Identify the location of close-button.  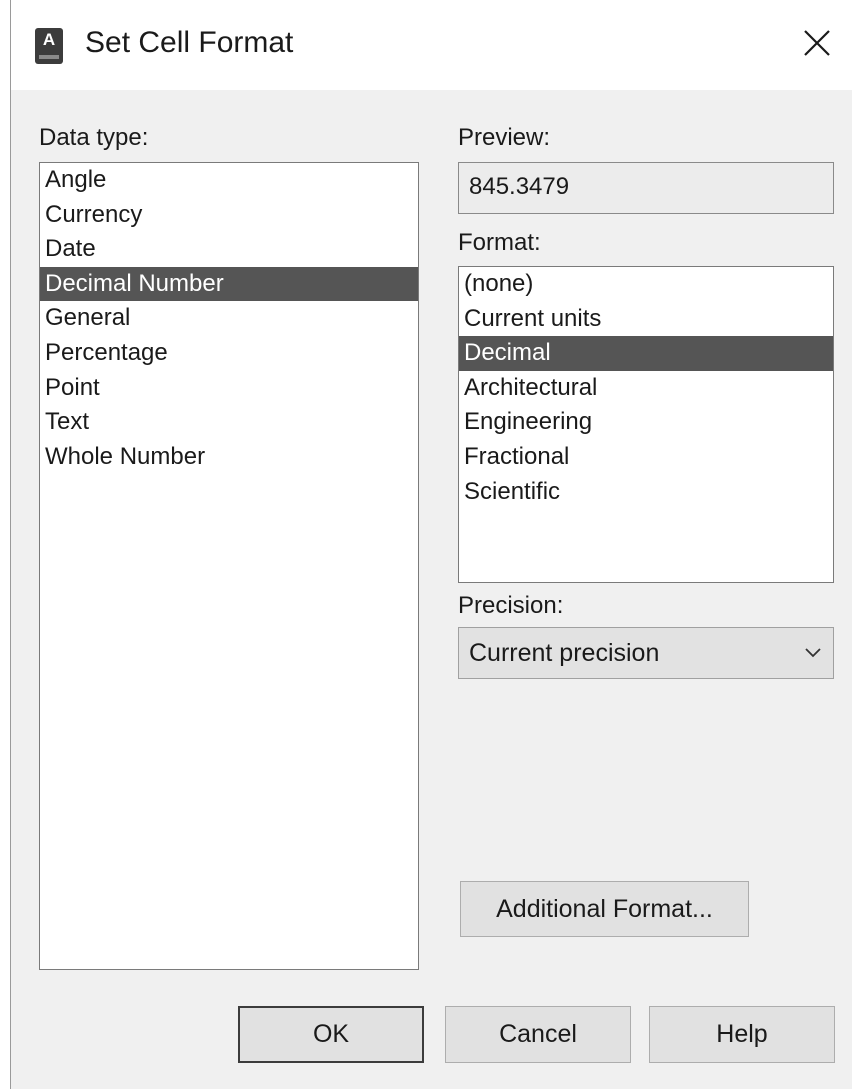
(817, 43).